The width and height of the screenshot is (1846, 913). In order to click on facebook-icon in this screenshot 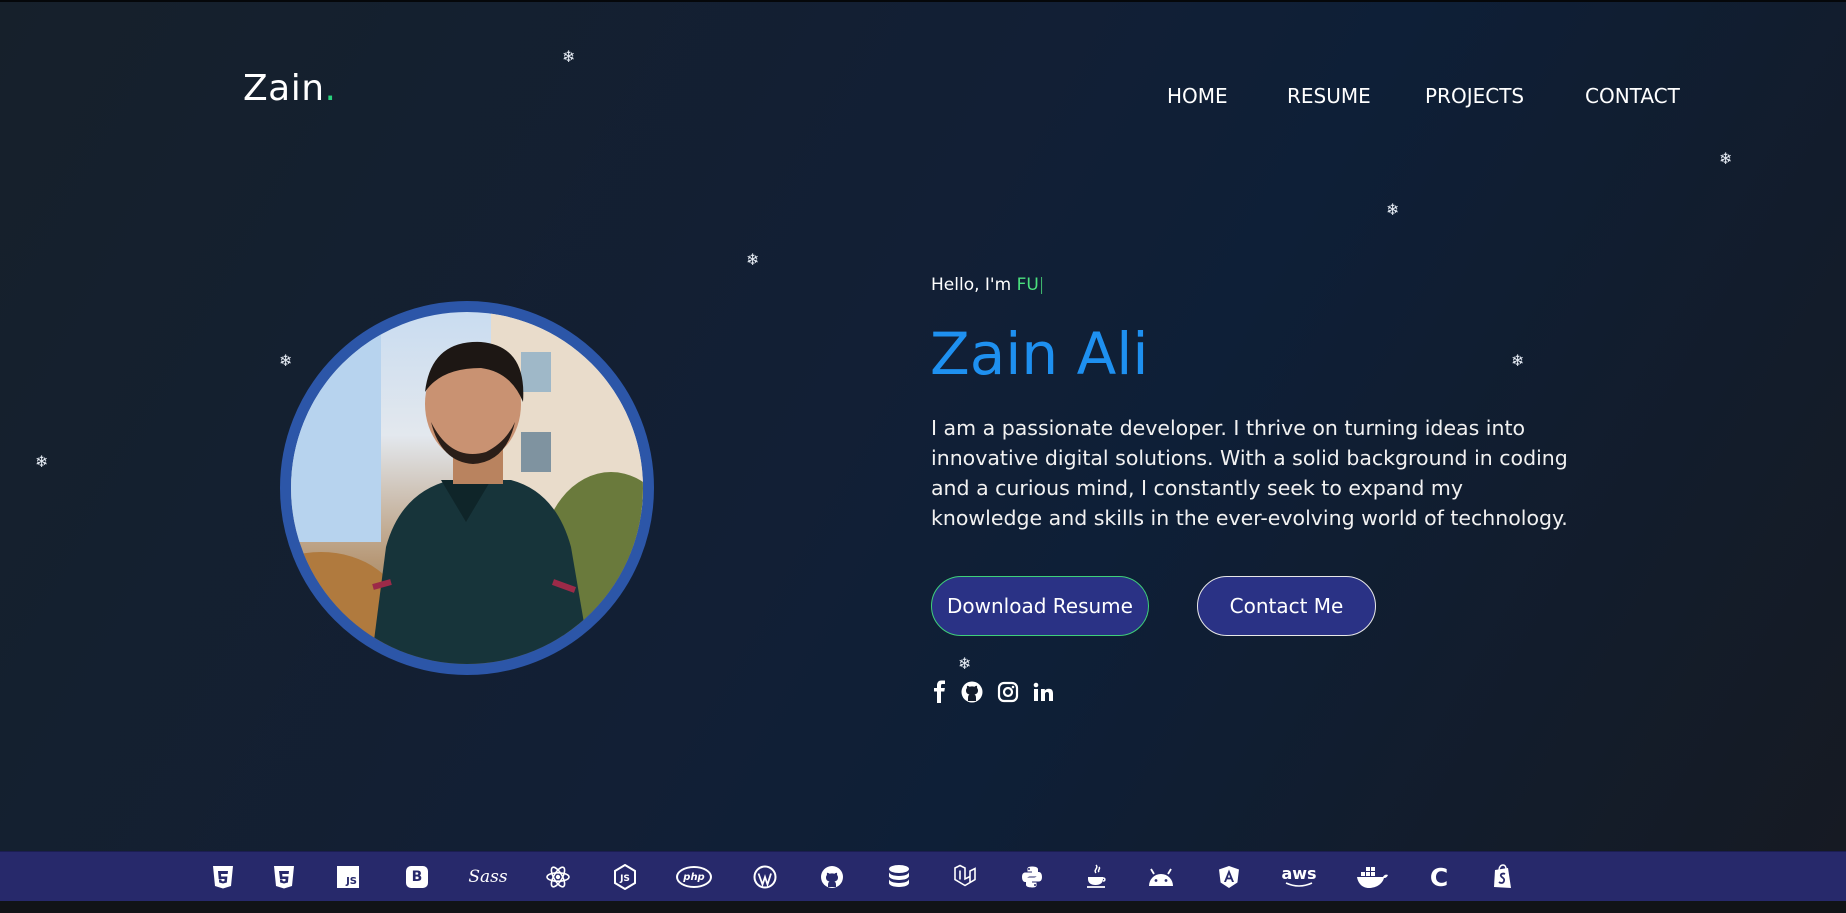, I will do `click(940, 692)`.